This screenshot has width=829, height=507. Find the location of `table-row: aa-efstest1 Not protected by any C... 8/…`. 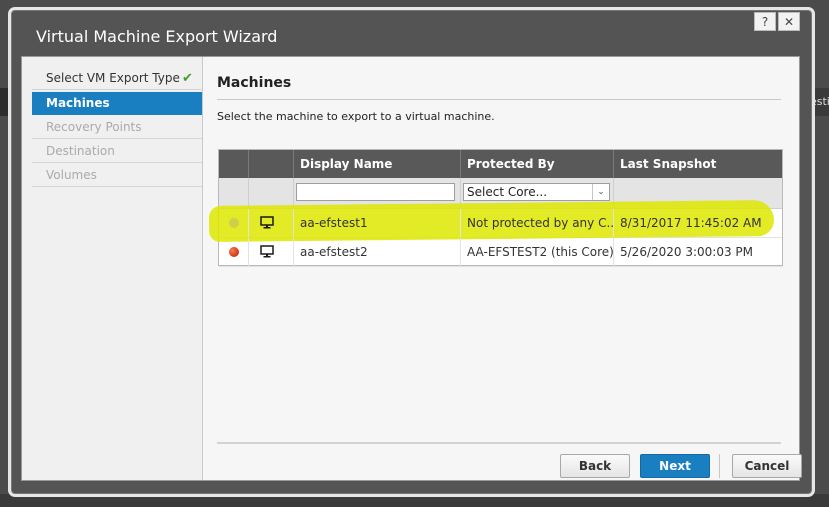

table-row: aa-efstest1 Not protected by any C... 8/… is located at coordinates (495, 221).